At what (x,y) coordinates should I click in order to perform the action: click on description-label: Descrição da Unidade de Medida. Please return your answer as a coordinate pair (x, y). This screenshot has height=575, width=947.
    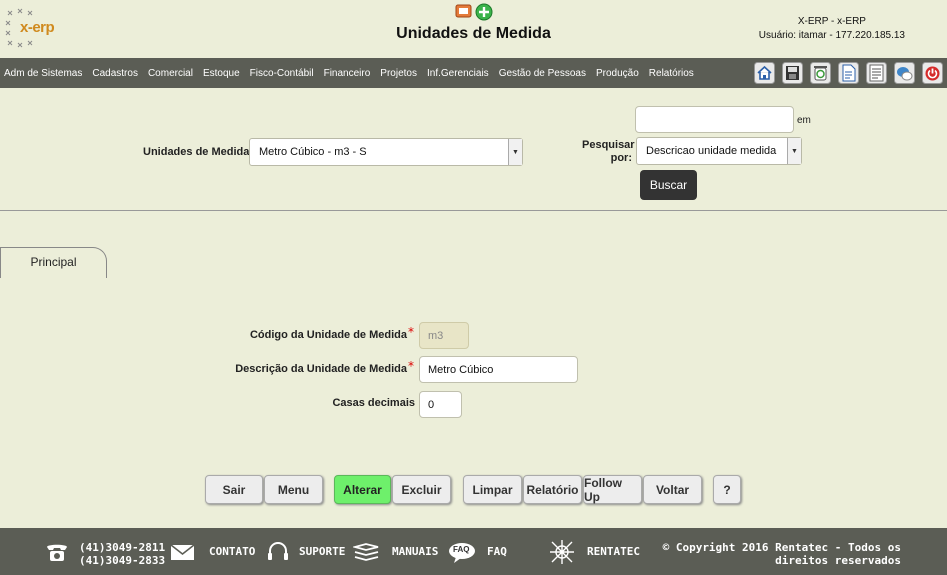
    Looking at the image, I should click on (321, 369).